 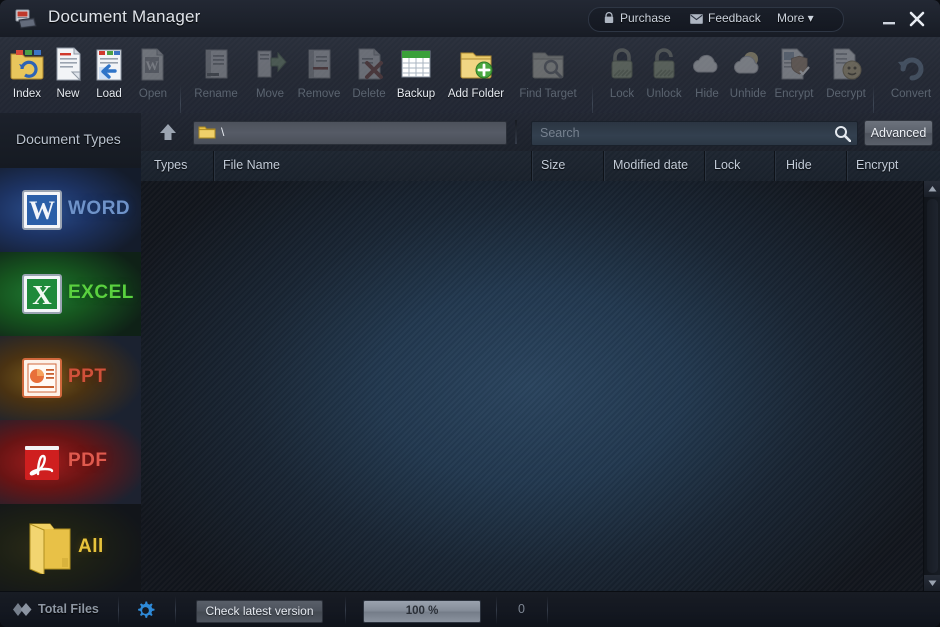 I want to click on scroll-down-icon, so click(x=932, y=583).